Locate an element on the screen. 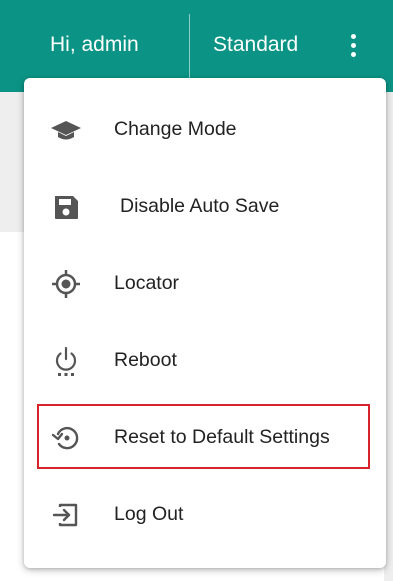 This screenshot has height=581, width=393. menu-item-label: Change Mode is located at coordinates (175, 129).